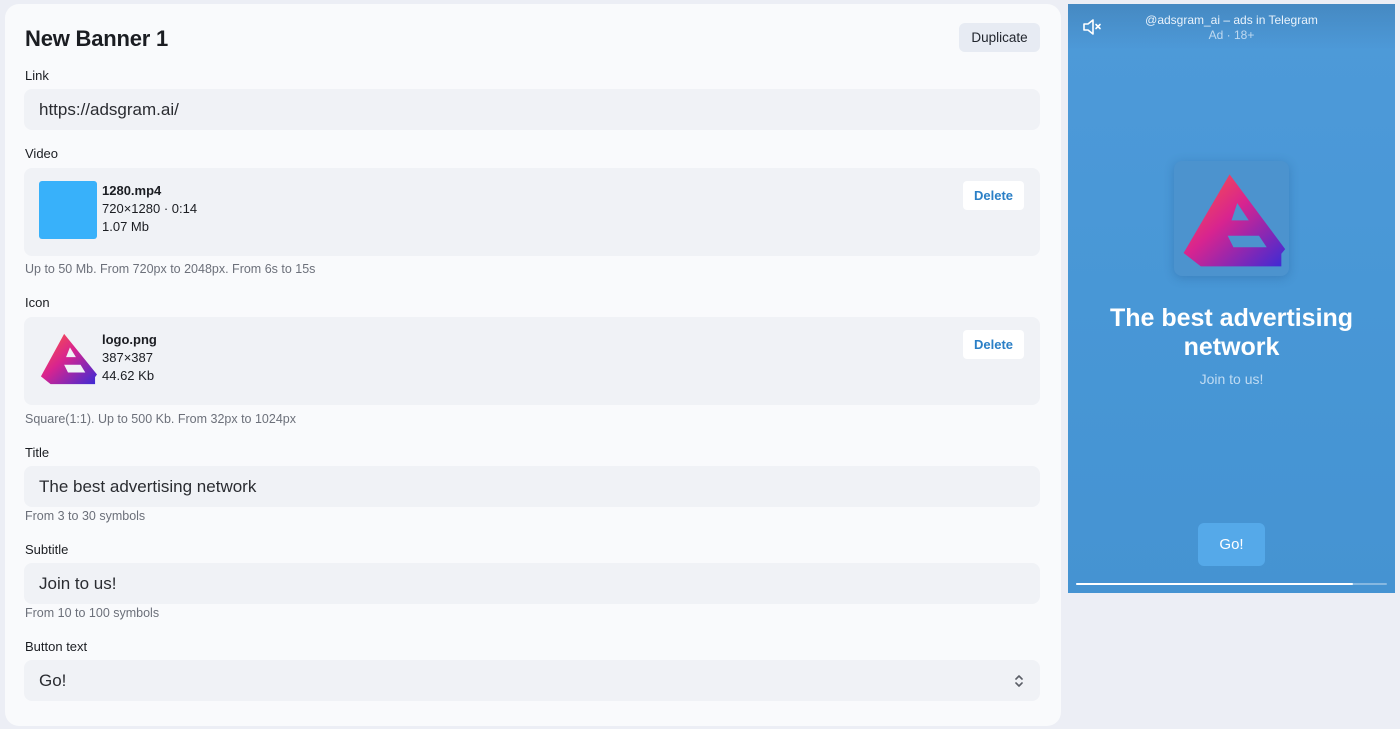 Image resolution: width=1400 pixels, height=729 pixels. Describe the element at coordinates (97, 38) in the screenshot. I see `banner-title: New Banner 1` at that location.